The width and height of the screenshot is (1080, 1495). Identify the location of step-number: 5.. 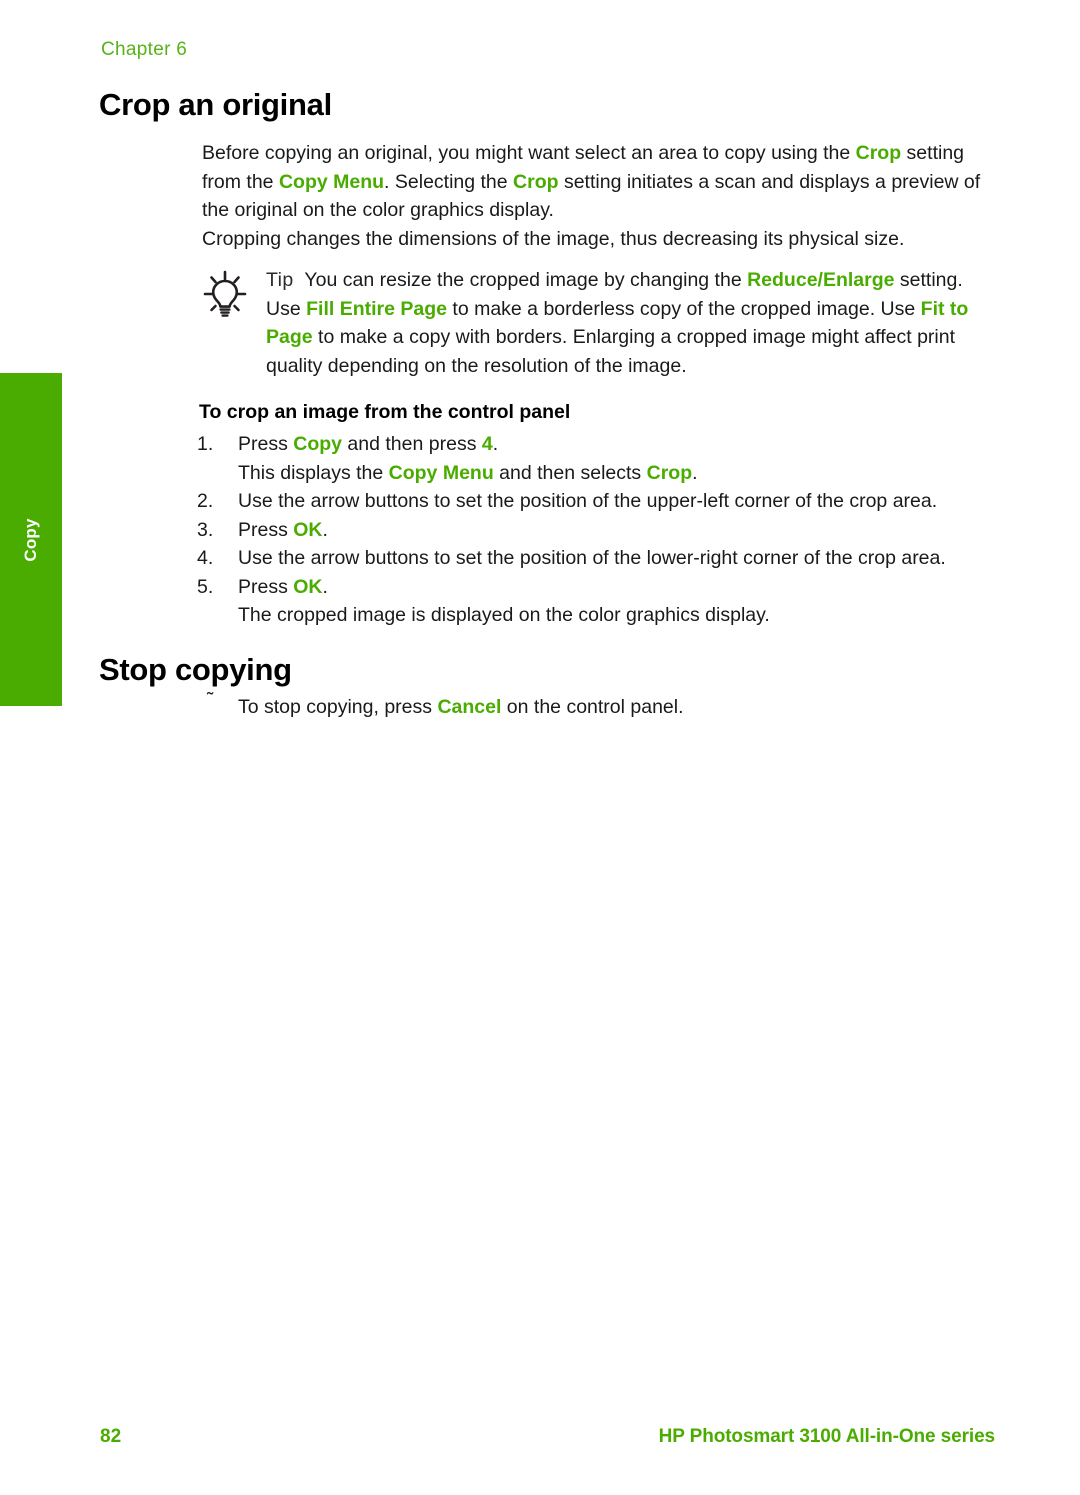
(205, 586).